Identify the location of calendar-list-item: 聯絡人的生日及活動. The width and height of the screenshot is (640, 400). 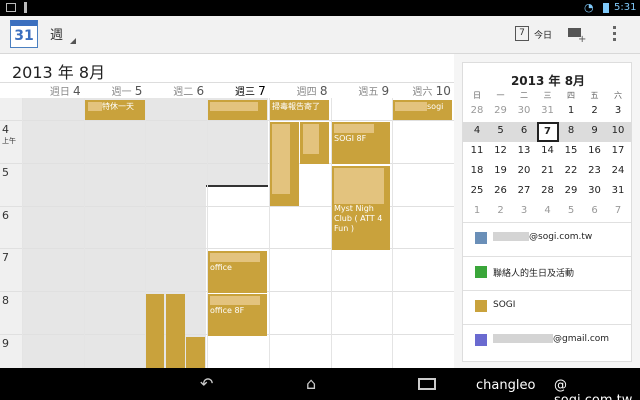
(561, 272).